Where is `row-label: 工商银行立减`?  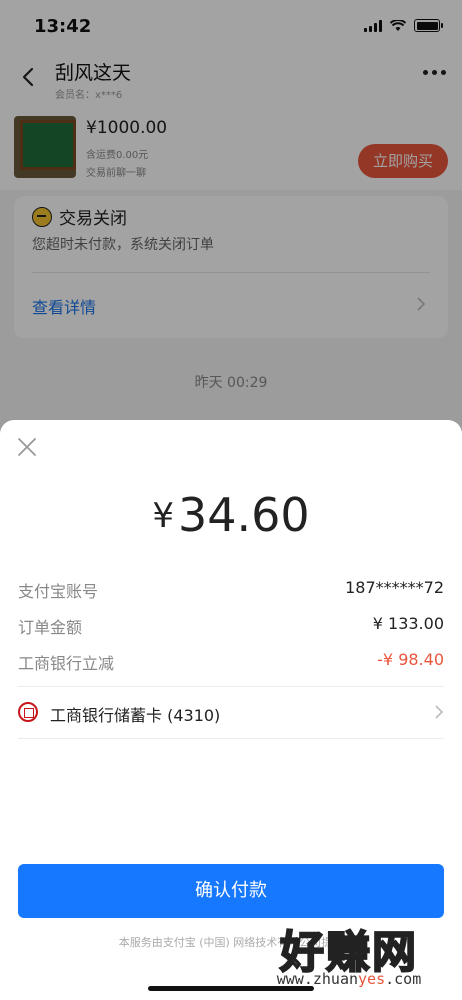
row-label: 工商银行立减 is located at coordinates (66, 663).